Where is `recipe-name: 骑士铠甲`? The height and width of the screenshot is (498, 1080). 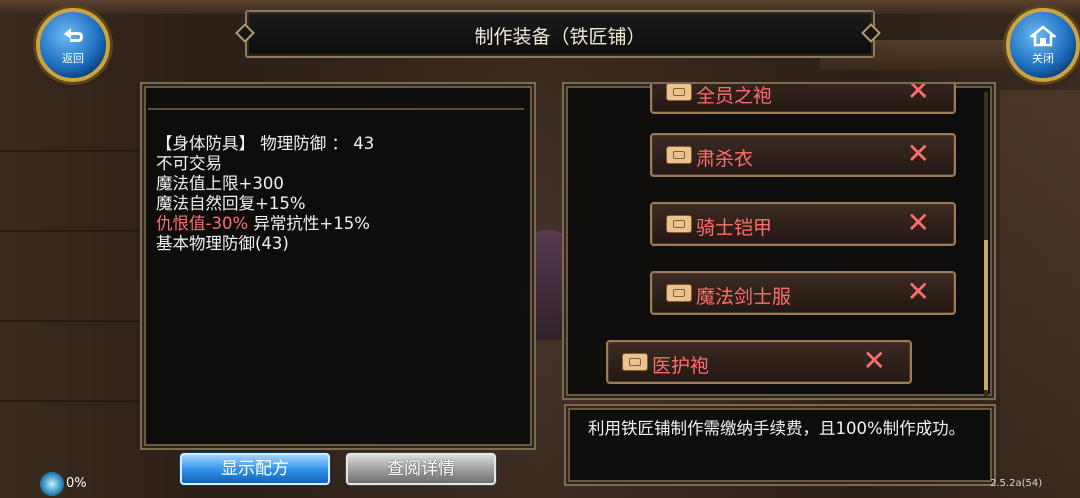 recipe-name: 骑士铠甲 is located at coordinates (734, 228).